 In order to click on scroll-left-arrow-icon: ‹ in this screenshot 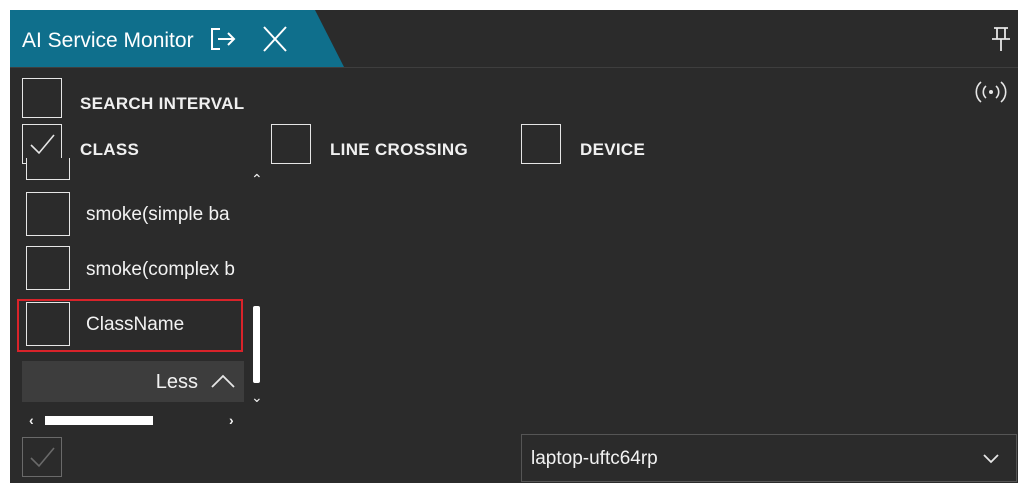, I will do `click(31, 420)`.